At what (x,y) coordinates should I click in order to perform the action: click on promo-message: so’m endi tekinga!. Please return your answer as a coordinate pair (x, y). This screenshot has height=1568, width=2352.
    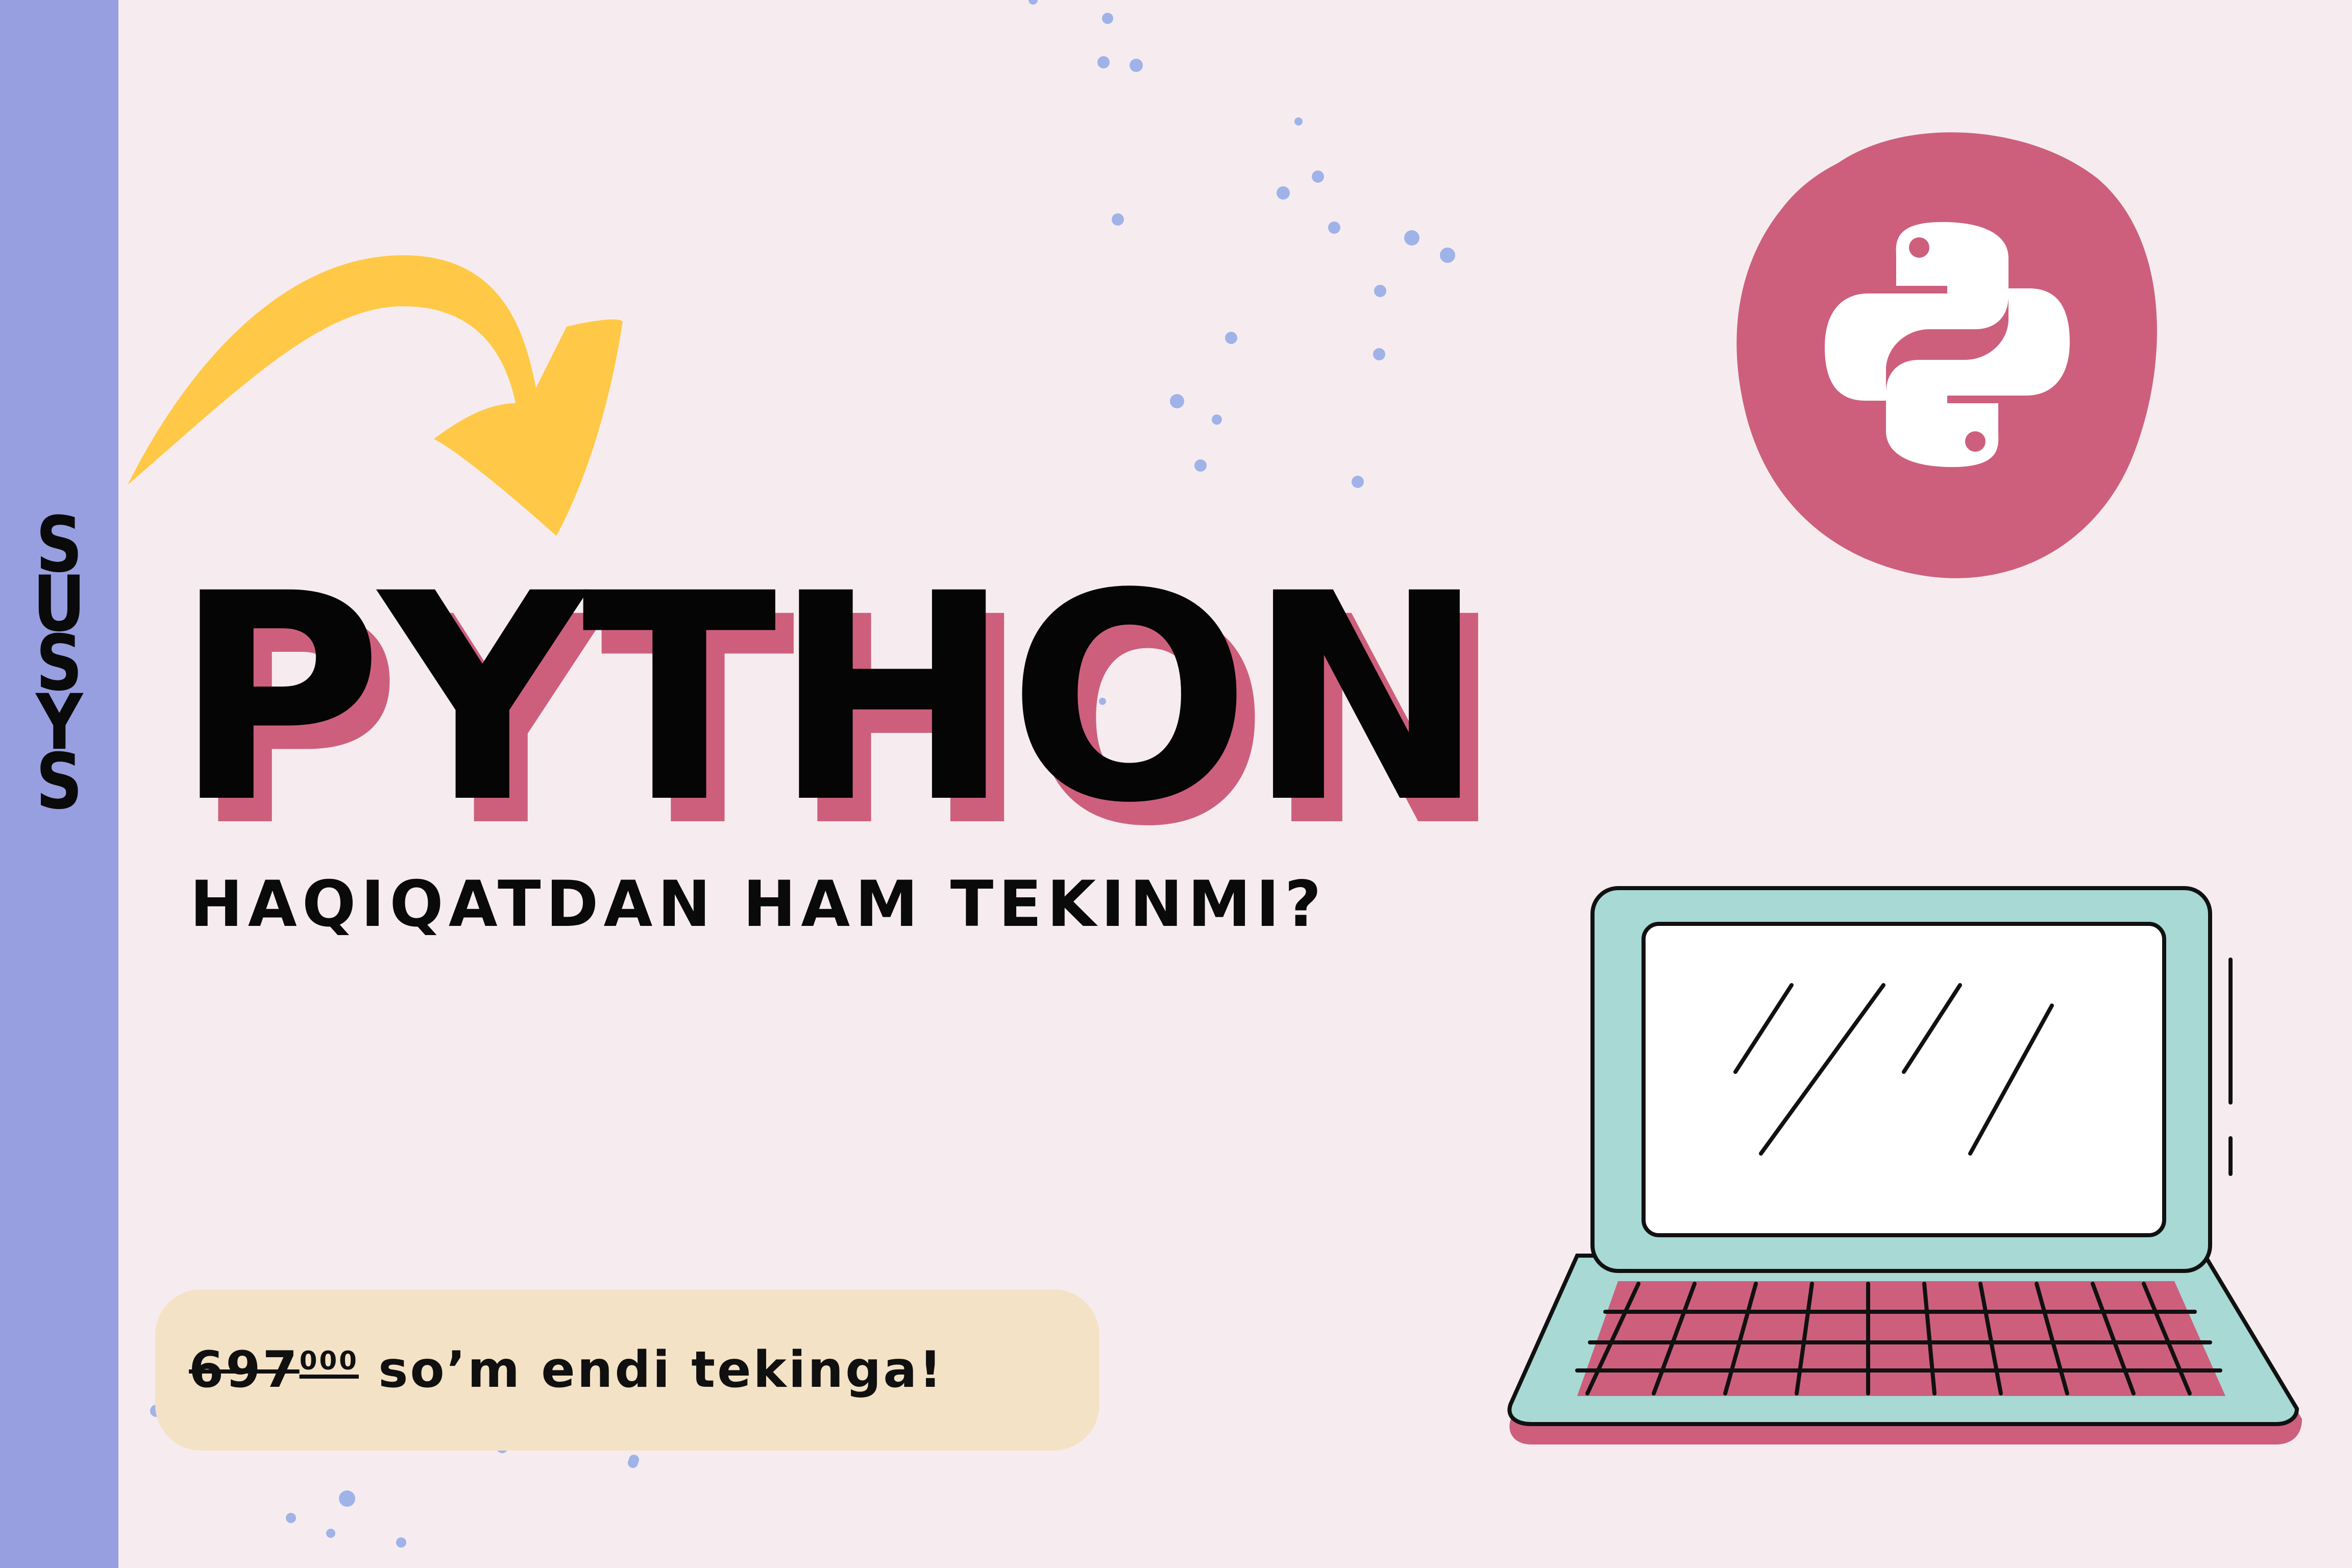
    Looking at the image, I should click on (651, 1370).